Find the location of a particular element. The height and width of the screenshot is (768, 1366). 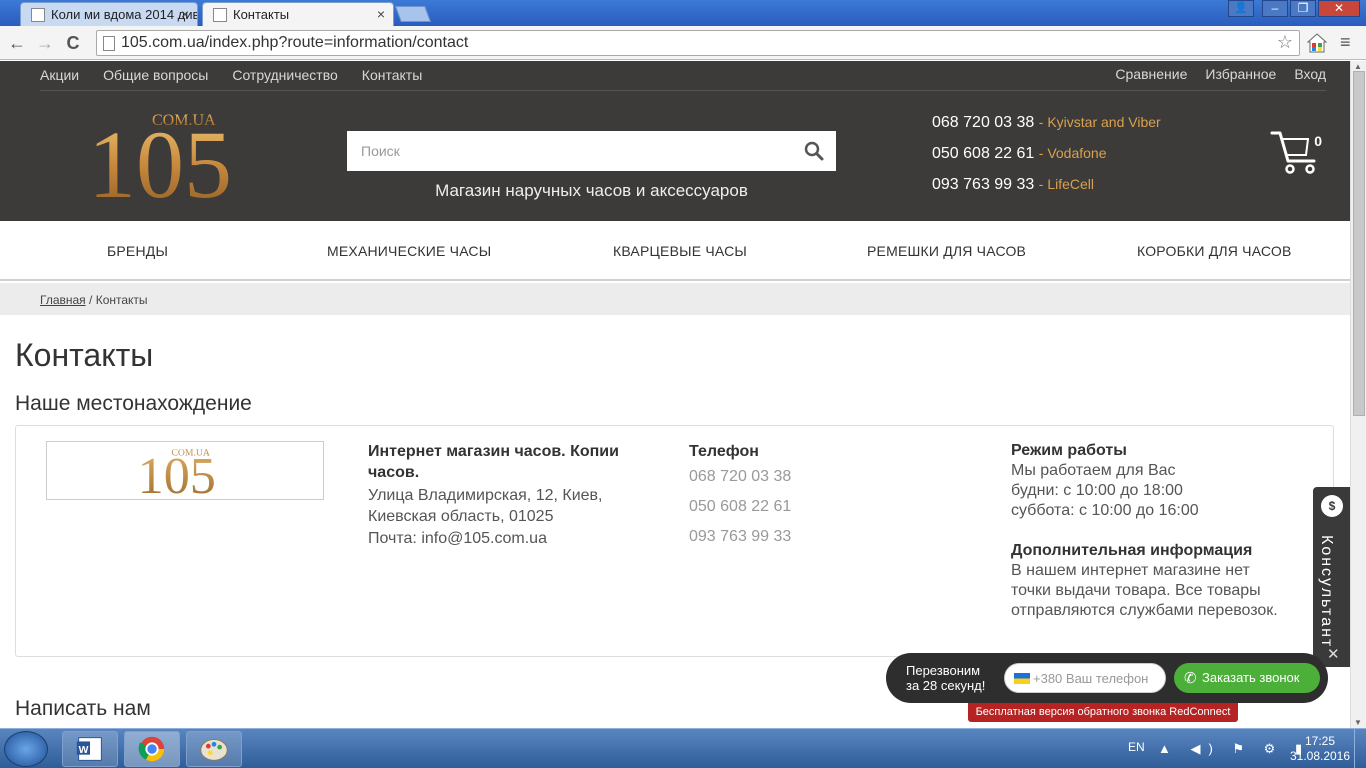

order-call-label: Заказать звонок is located at coordinates (1251, 677).